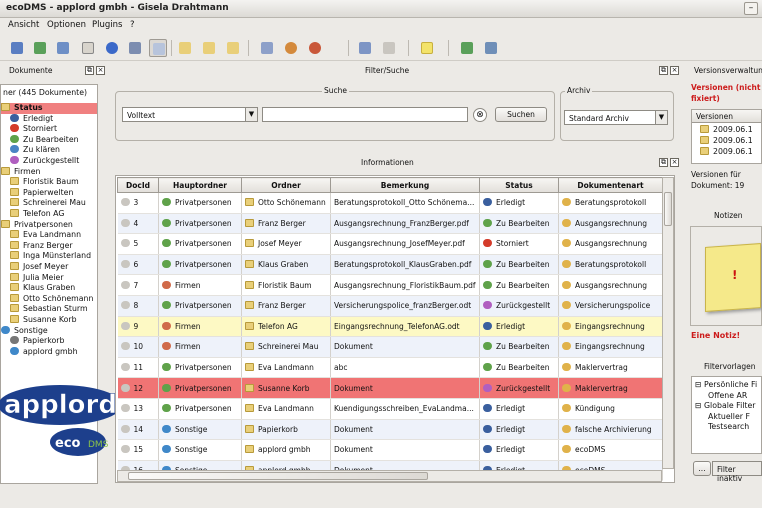 Image resolution: width=762 pixels, height=508 pixels. I want to click on search-mode-select: Volltext ▼, so click(190, 114).